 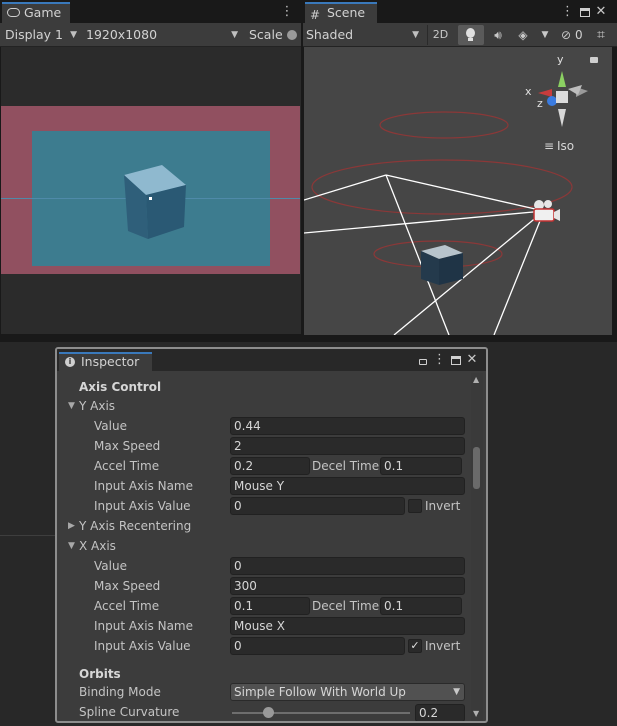 I want to click on checkmark-icon: ✓, so click(x=415, y=645).